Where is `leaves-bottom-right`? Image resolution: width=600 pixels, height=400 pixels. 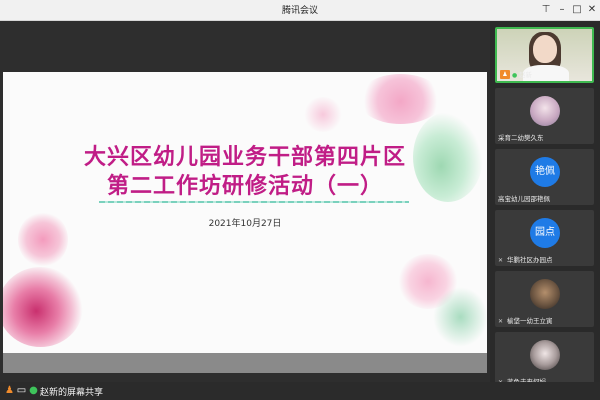 leaves-bottom-right is located at coordinates (460, 317).